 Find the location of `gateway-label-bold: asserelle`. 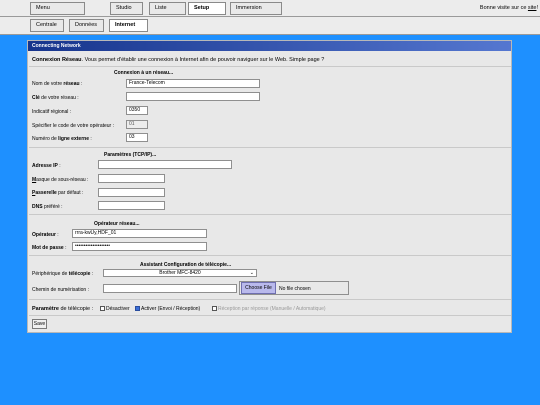

gateway-label-bold: asserelle is located at coordinates (46, 193).